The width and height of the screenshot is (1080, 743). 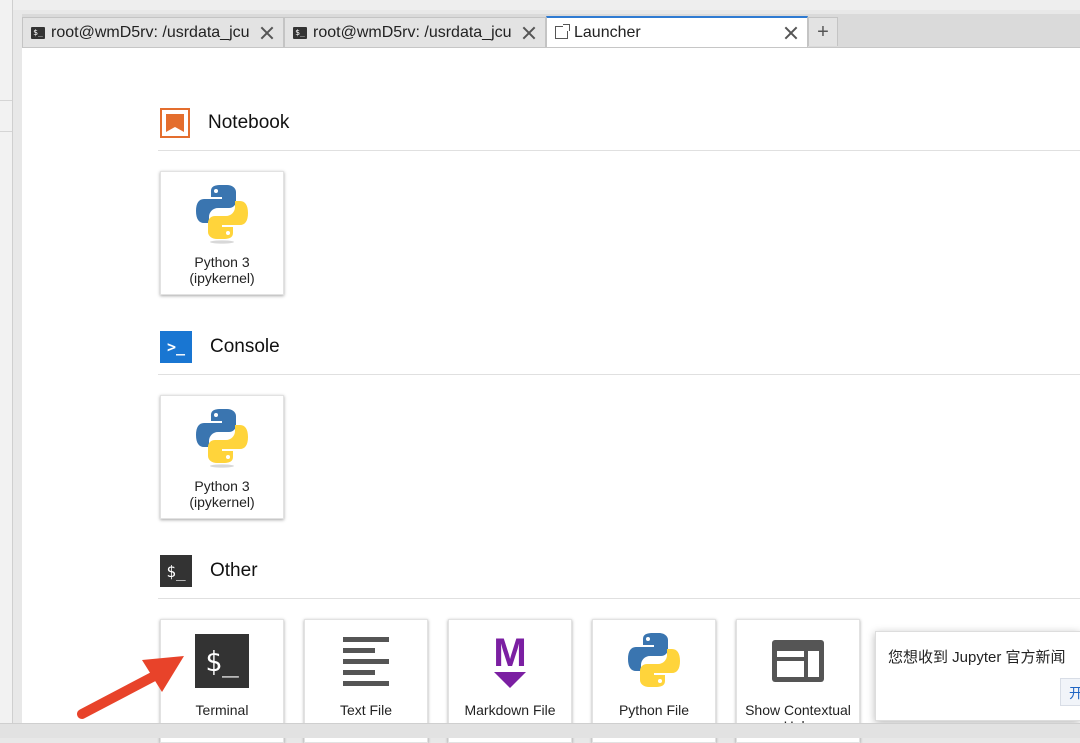 I want to click on launcher-icon, so click(x=562, y=31).